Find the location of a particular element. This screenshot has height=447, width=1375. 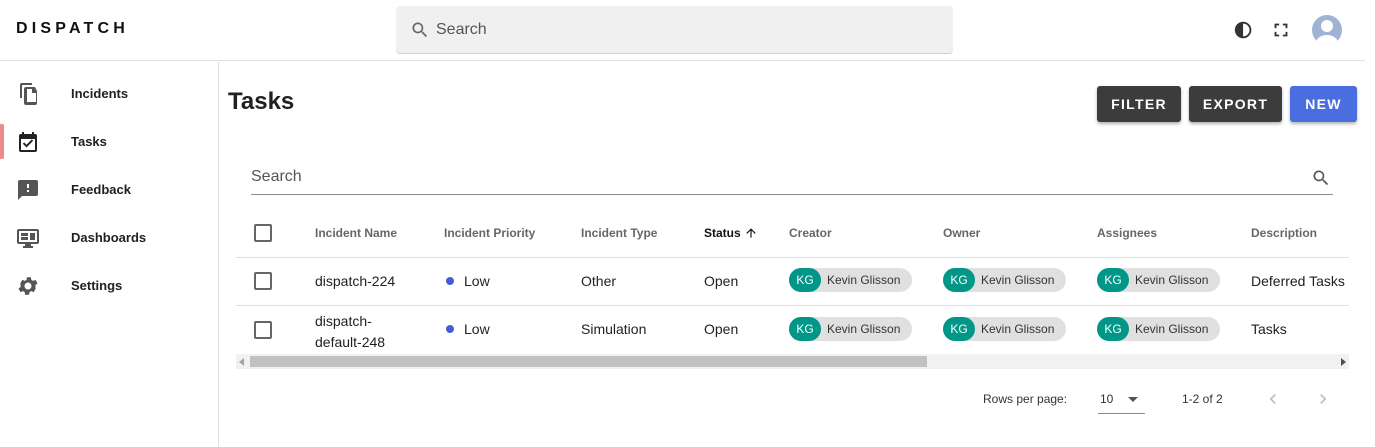

incident-name-line: dispatch- is located at coordinates (343, 321).